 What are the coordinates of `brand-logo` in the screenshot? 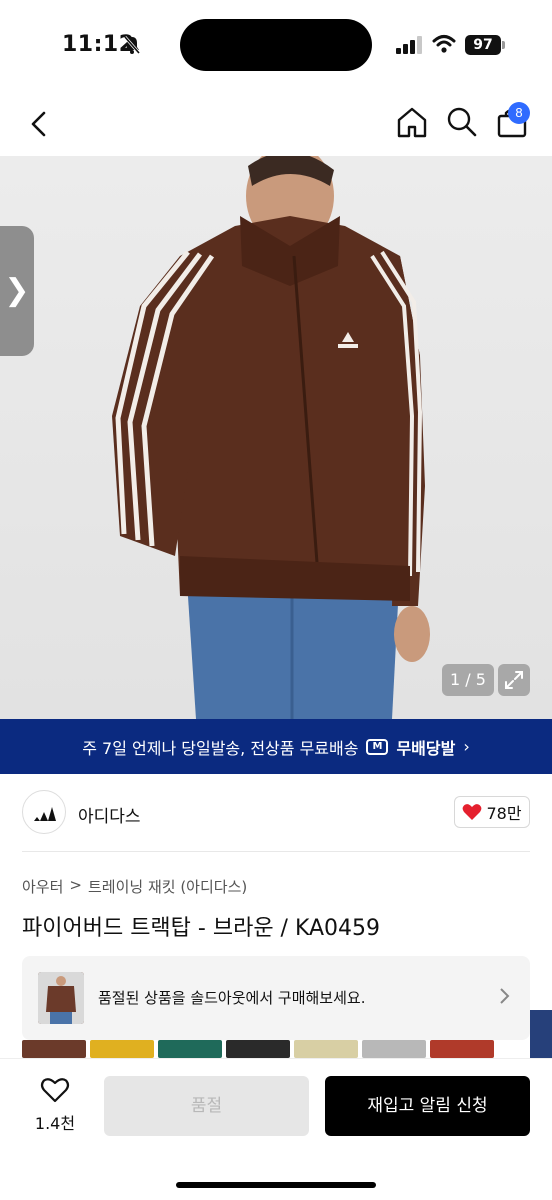 It's located at (44, 812).